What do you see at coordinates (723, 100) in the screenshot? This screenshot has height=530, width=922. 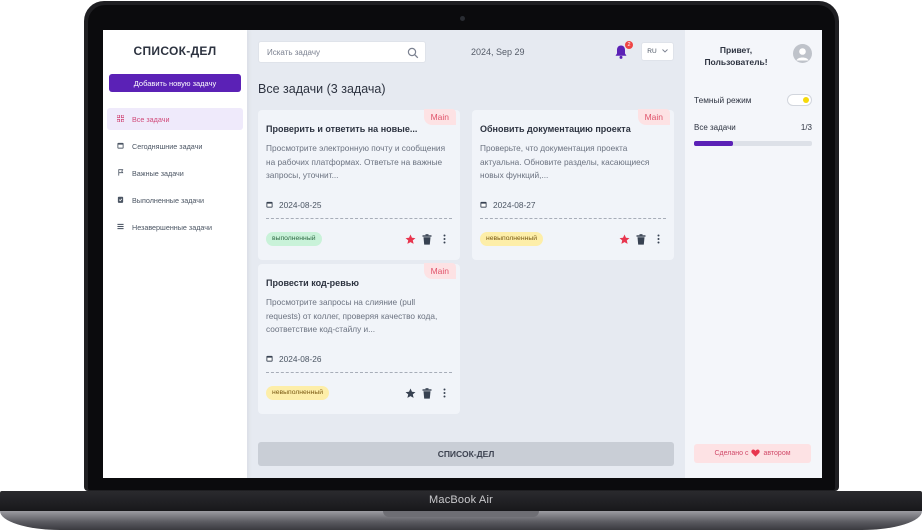 I see `dark-mode-label: Темный режим` at bounding box center [723, 100].